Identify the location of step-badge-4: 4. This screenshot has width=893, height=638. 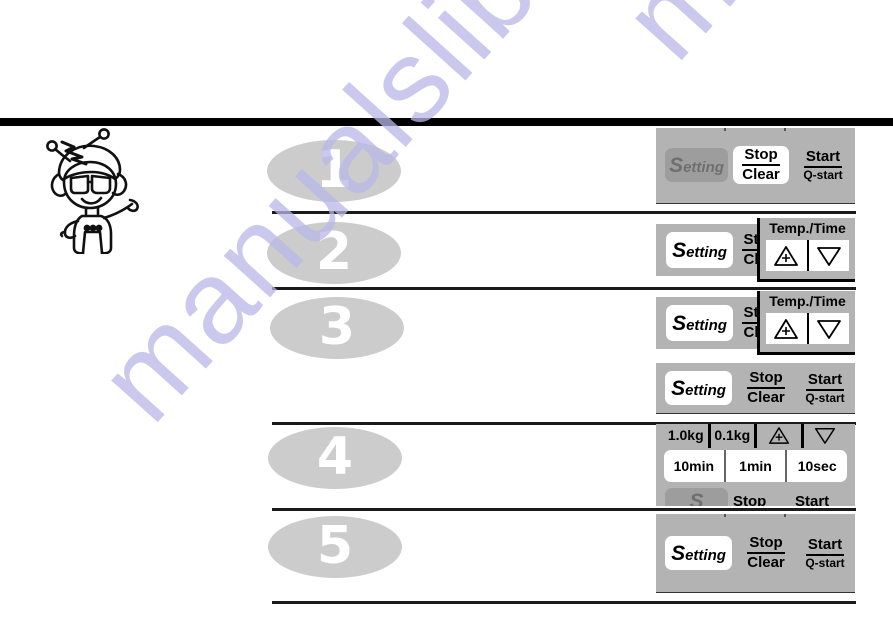
(335, 458).